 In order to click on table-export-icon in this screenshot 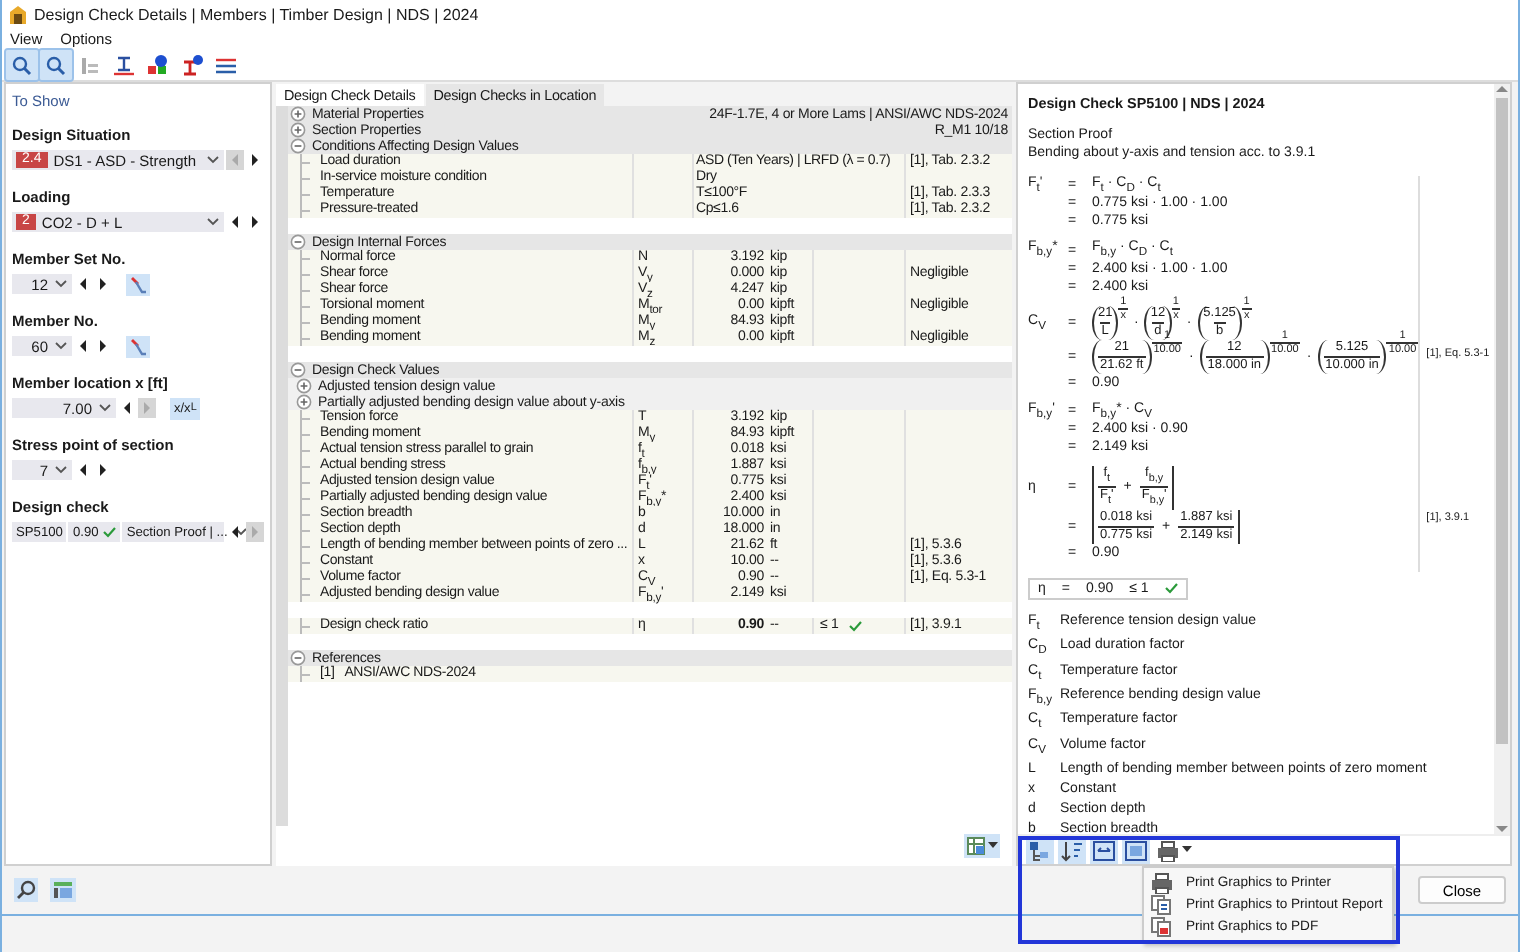, I will do `click(976, 846)`.